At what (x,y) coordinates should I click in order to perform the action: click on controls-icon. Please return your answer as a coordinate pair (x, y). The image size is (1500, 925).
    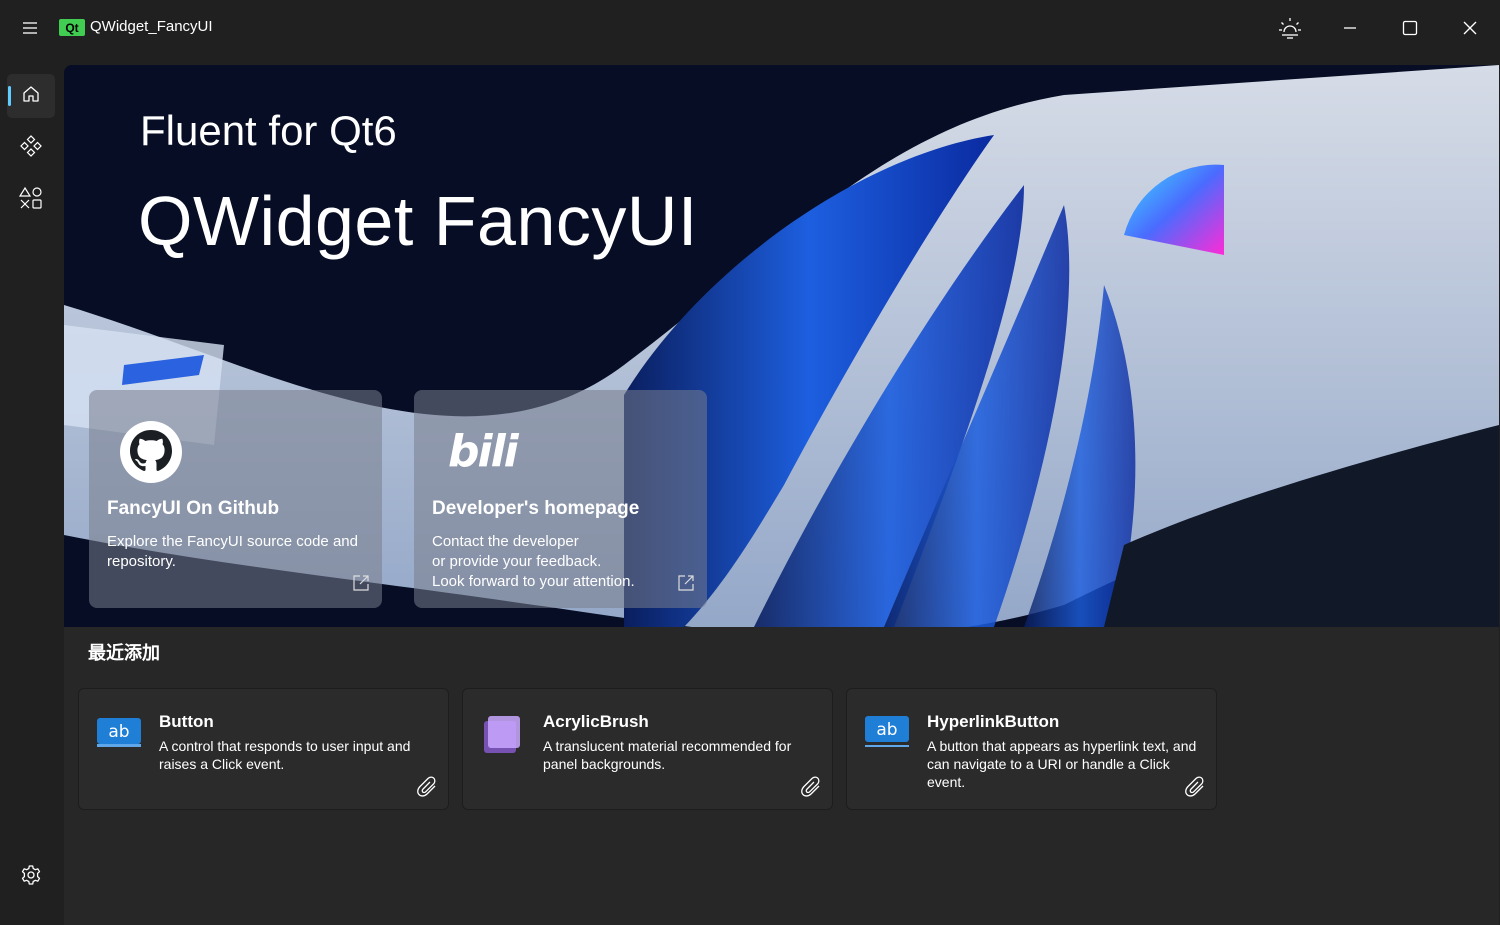
    Looking at the image, I should click on (31, 148).